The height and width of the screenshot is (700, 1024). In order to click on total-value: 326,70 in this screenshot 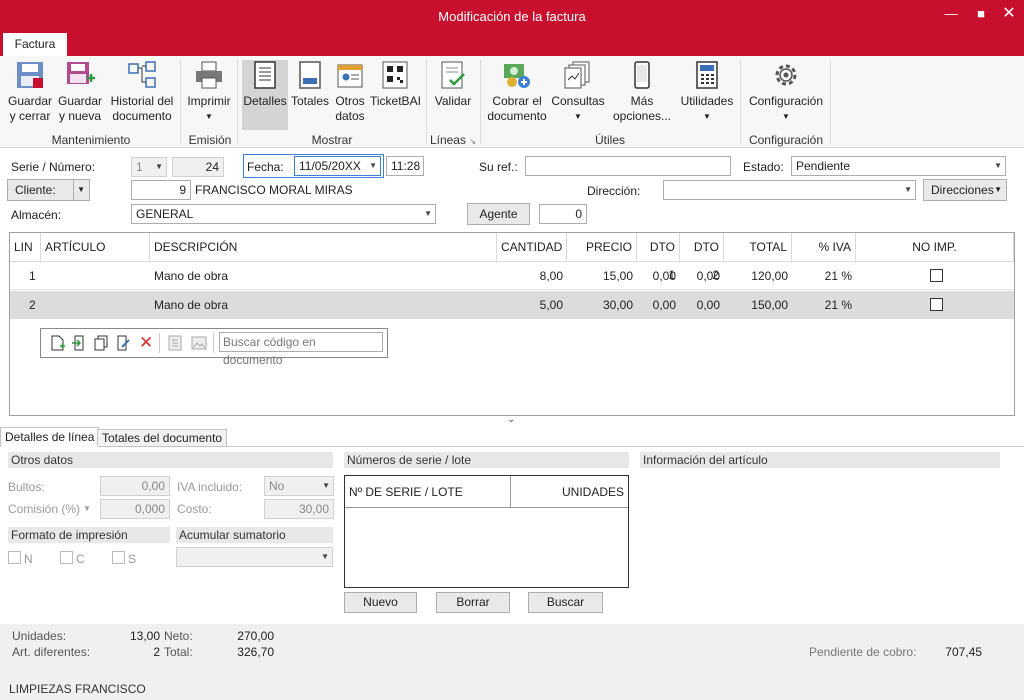, I will do `click(255, 652)`.